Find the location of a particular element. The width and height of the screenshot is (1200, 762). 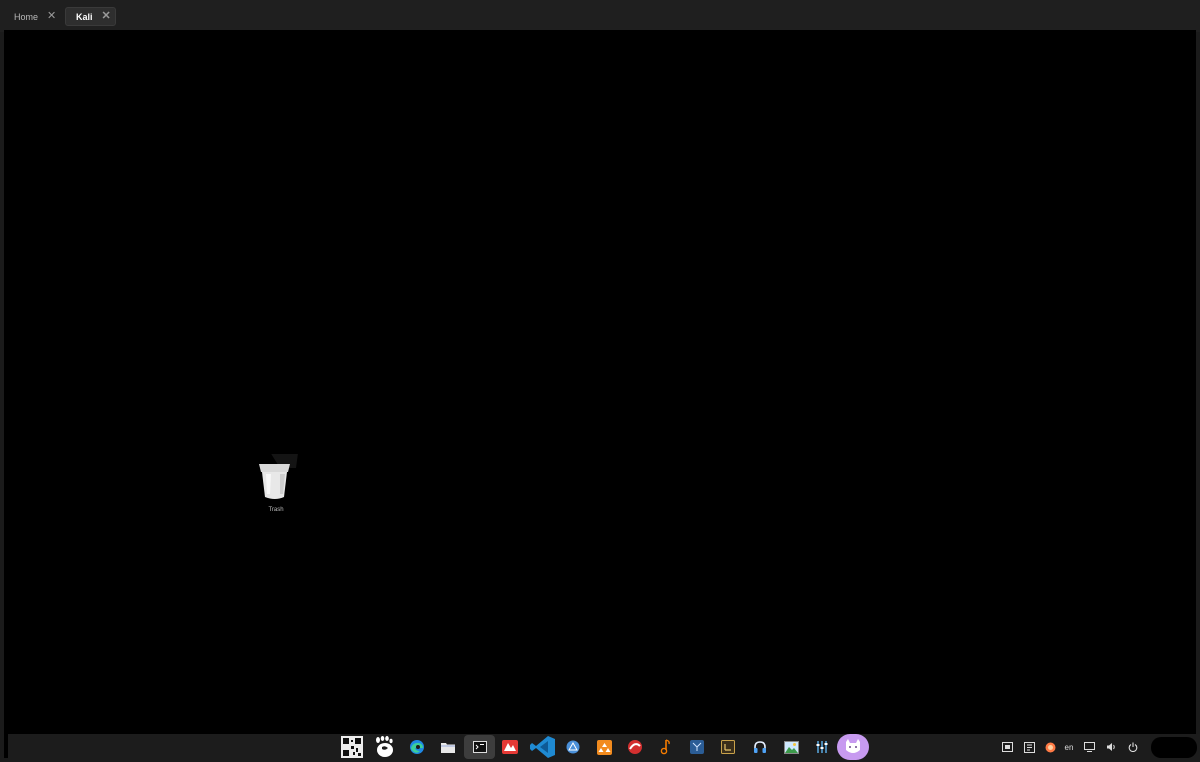

trash-label: Trash is located at coordinates (276, 510).